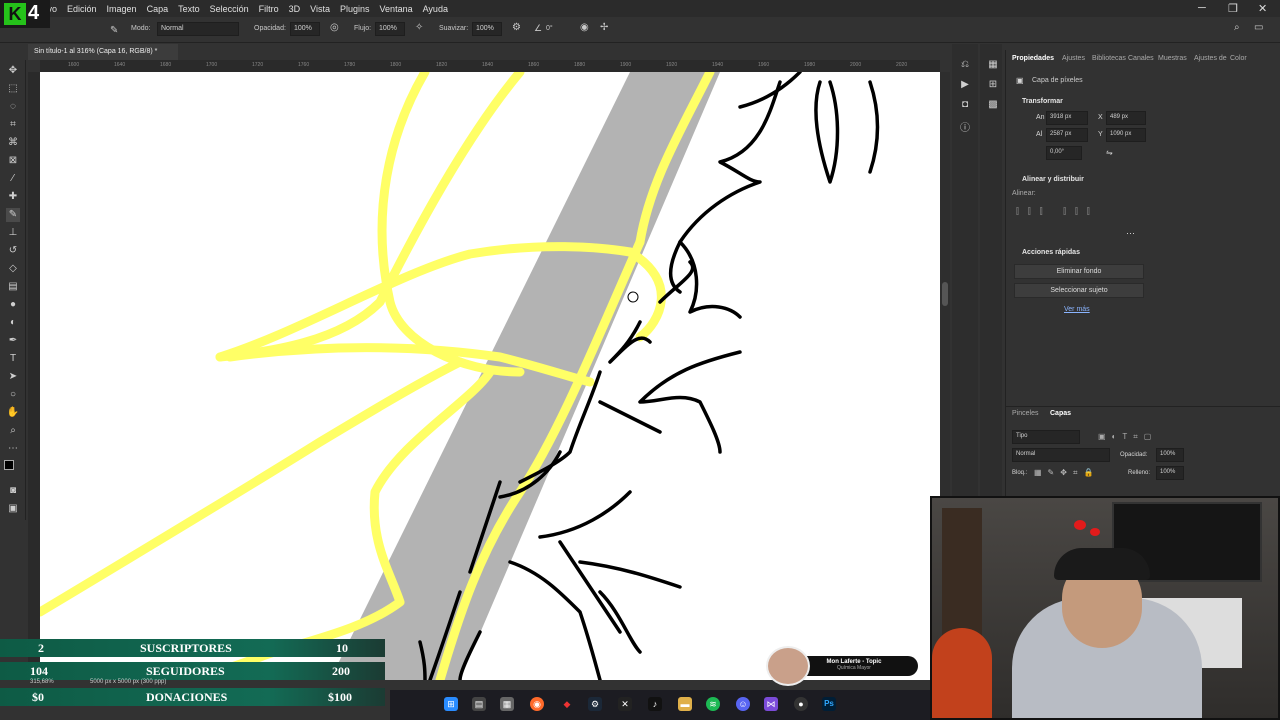 The height and width of the screenshot is (720, 1280). Describe the element at coordinates (305, 29) in the screenshot. I see `opacity-field: 100%` at that location.